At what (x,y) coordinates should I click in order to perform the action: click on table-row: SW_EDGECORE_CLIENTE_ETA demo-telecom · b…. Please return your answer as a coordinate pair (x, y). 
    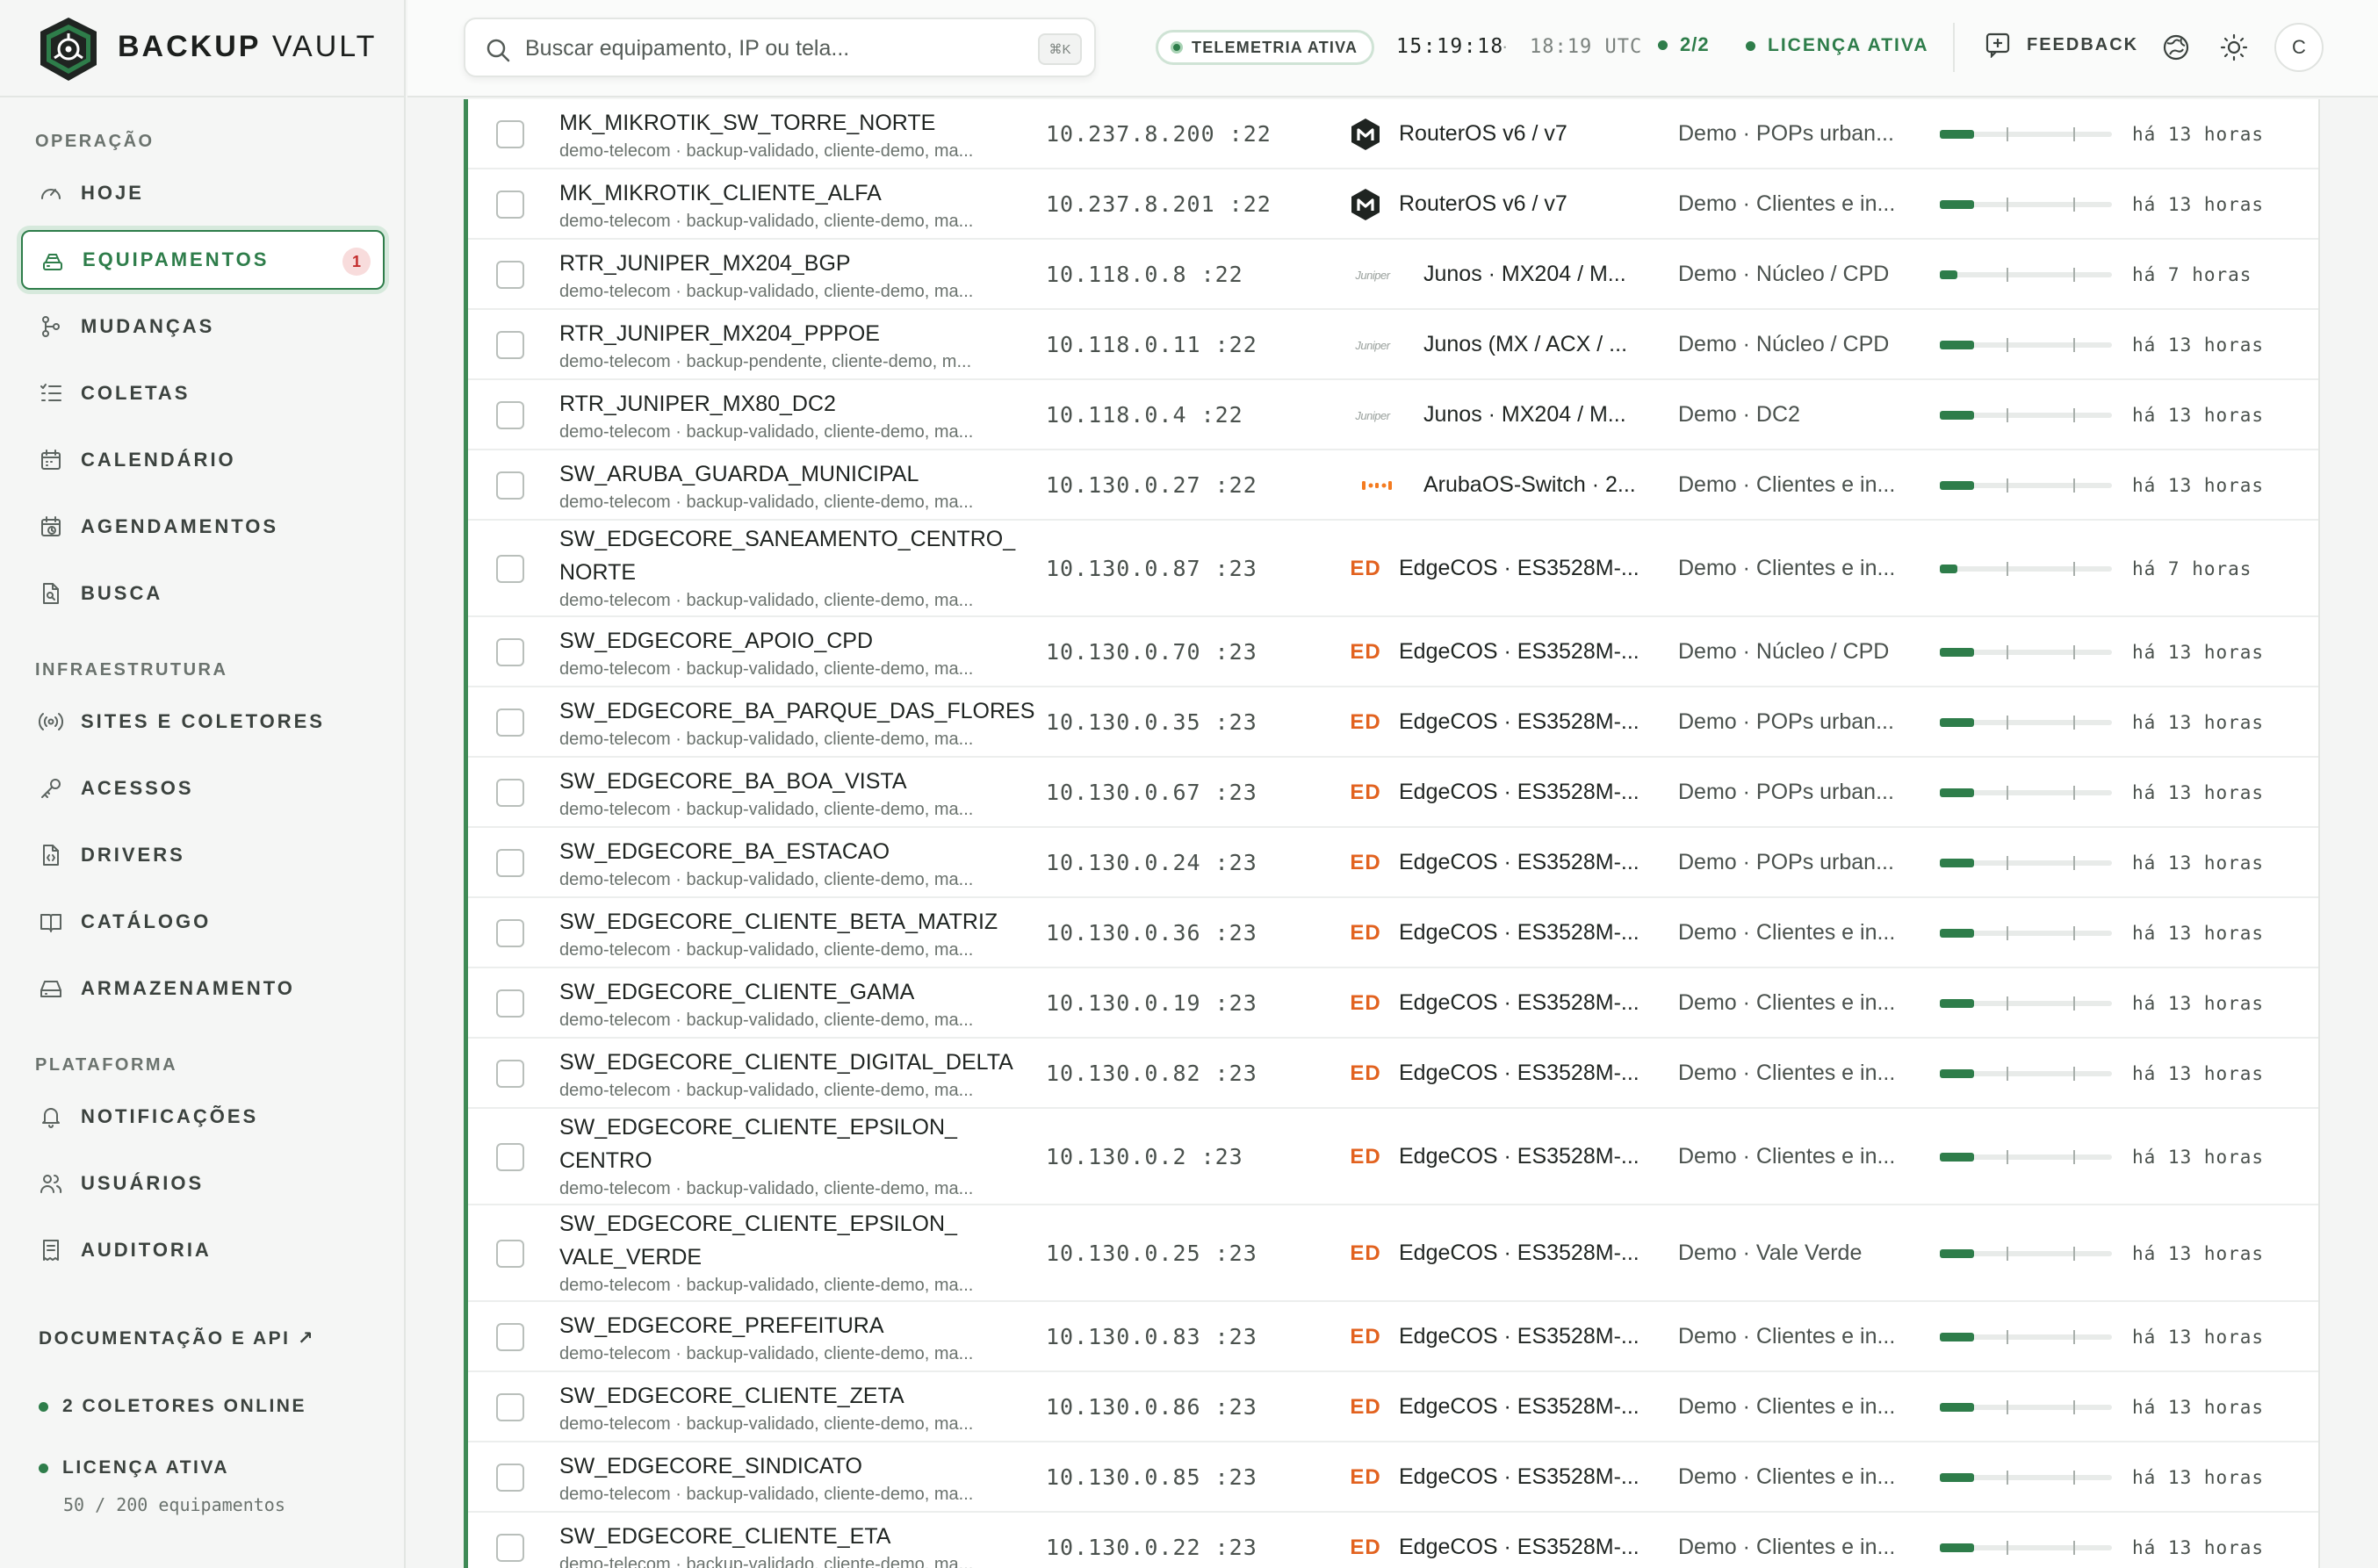
    Looking at the image, I should click on (1393, 1540).